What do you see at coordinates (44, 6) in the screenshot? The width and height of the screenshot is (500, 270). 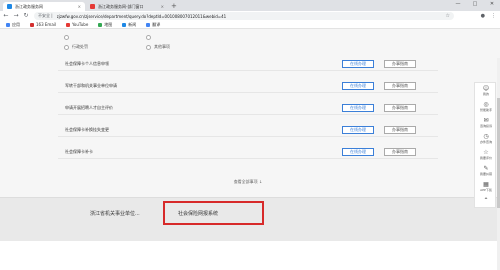 I see `tab-active: 浙江政务服务网 ×` at bounding box center [44, 6].